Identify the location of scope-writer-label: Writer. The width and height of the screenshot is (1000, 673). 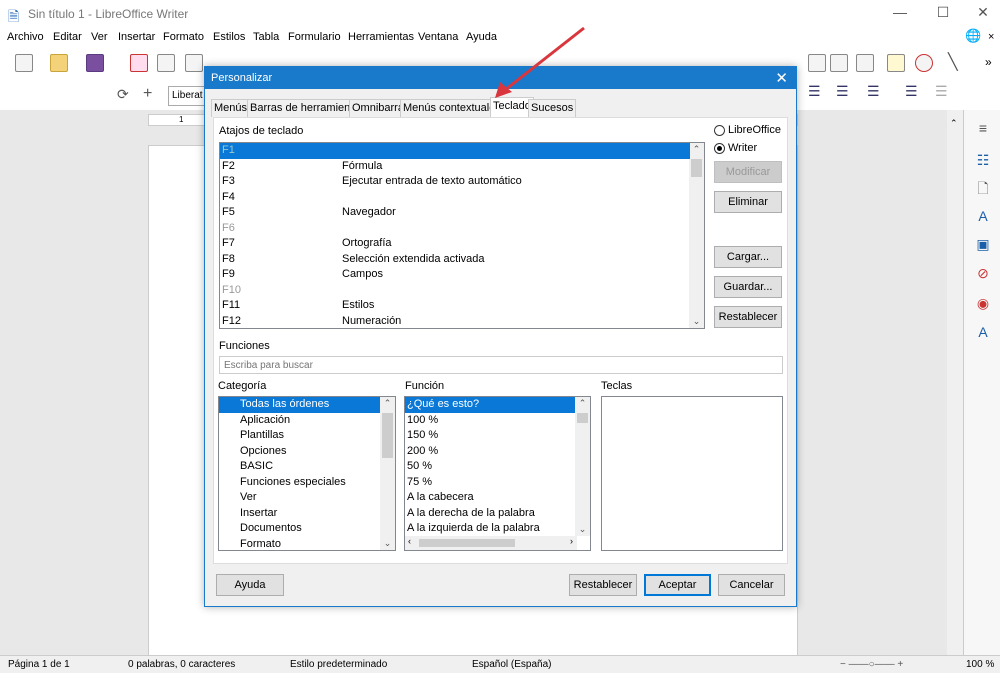
(742, 148).